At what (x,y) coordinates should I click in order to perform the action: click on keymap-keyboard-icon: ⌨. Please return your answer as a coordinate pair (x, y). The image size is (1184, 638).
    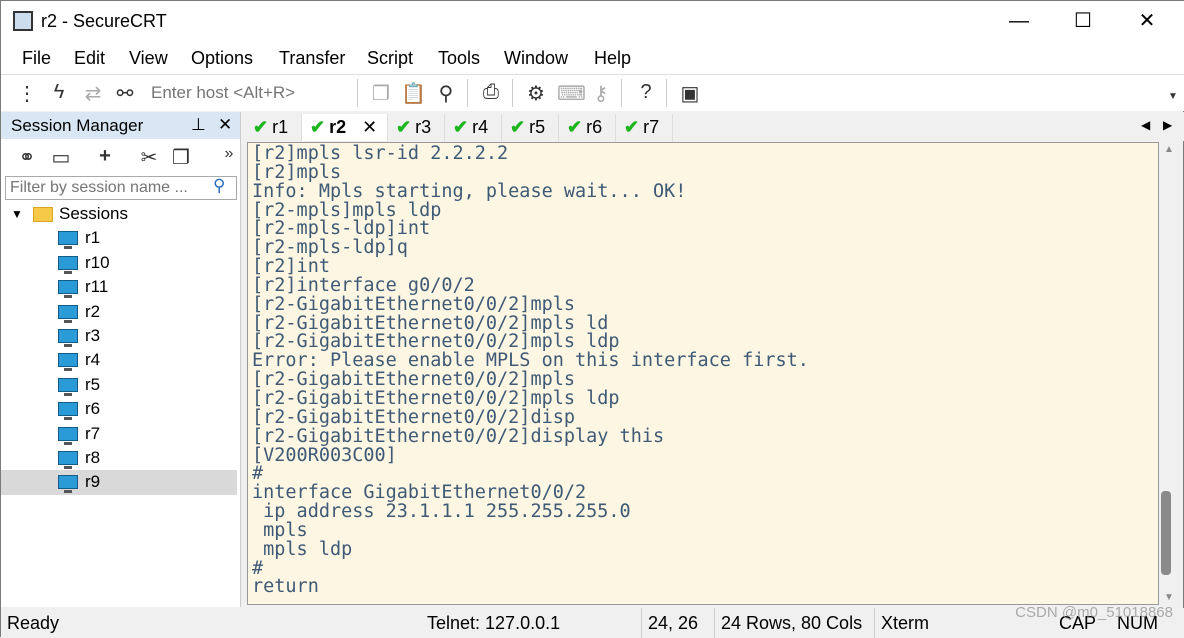
    Looking at the image, I should click on (571, 93).